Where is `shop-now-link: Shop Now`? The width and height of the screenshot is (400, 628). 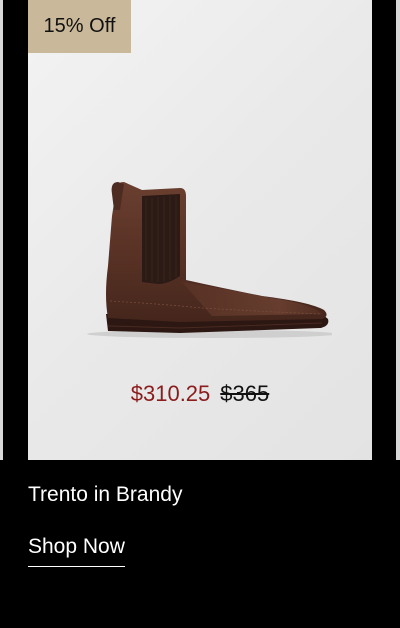 shop-now-link: Shop Now is located at coordinates (76, 551).